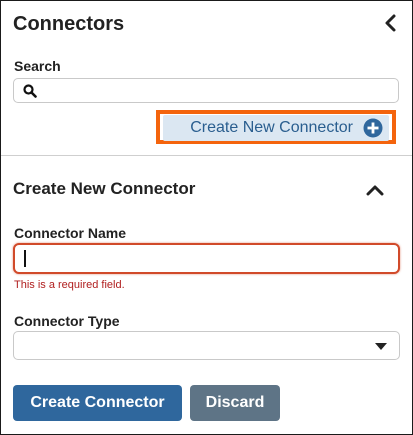 Image resolution: width=413 pixels, height=435 pixels. I want to click on divider, so click(206, 155).